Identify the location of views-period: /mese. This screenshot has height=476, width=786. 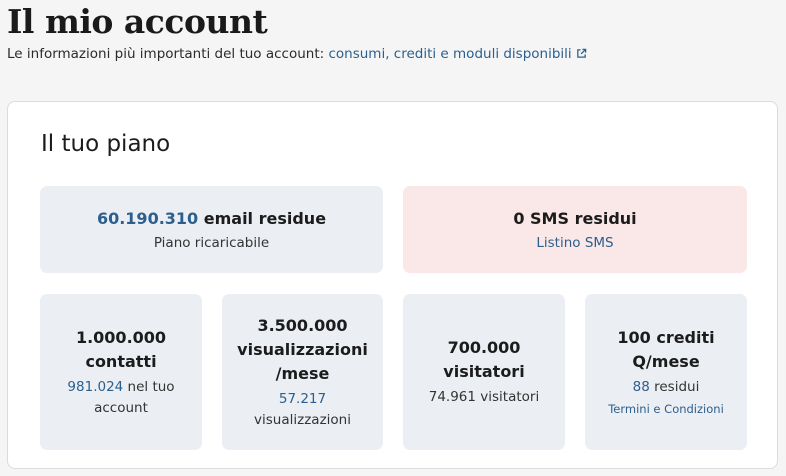
(302, 373).